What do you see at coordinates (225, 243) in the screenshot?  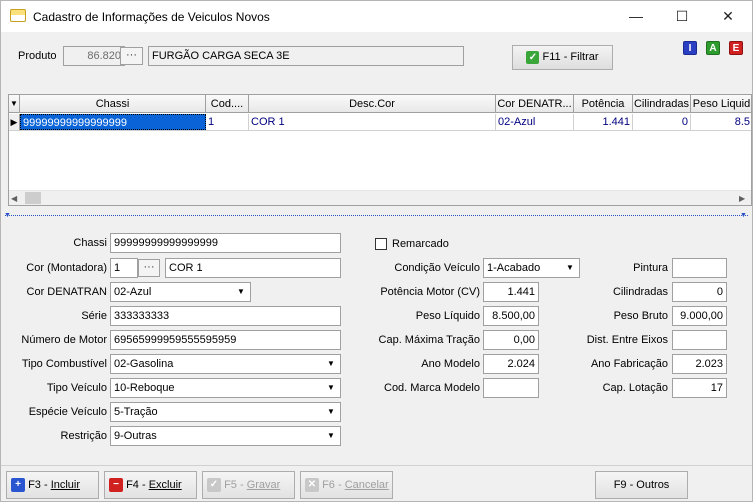 I see `chassi-field: 99999999999999999` at bounding box center [225, 243].